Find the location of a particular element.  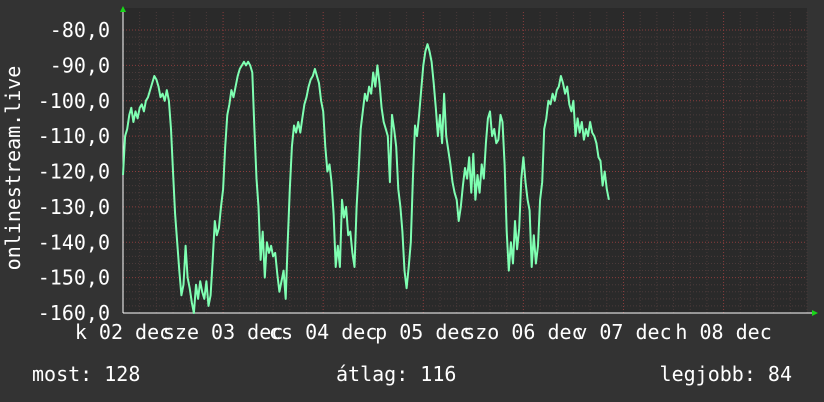

x-tick-label: v 07 dec is located at coordinates (623, 332).